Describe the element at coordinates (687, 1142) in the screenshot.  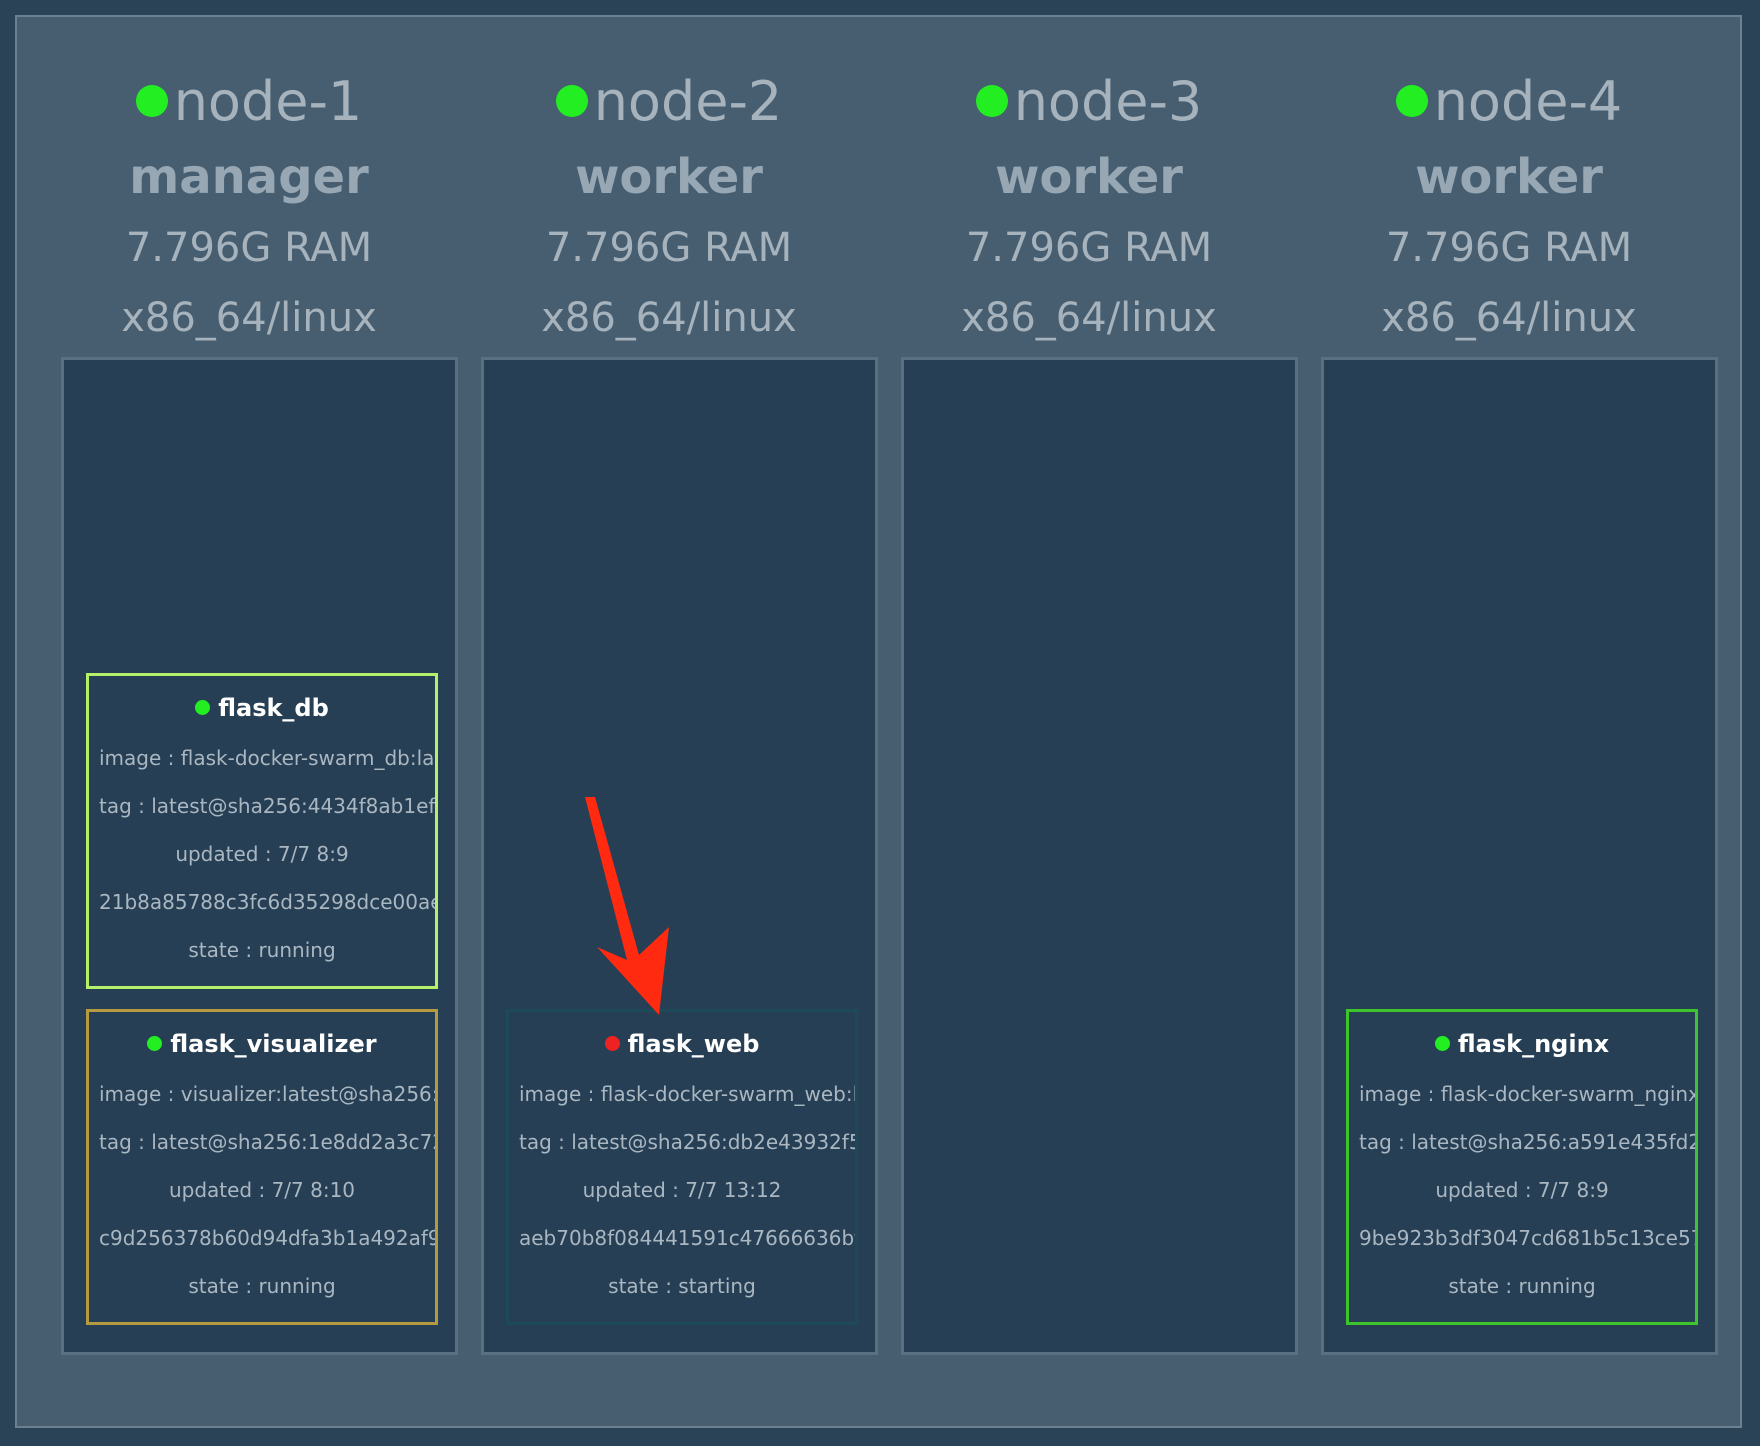
I see `task-tag: tag : latest@sha256:db2e43932f585c` at that location.